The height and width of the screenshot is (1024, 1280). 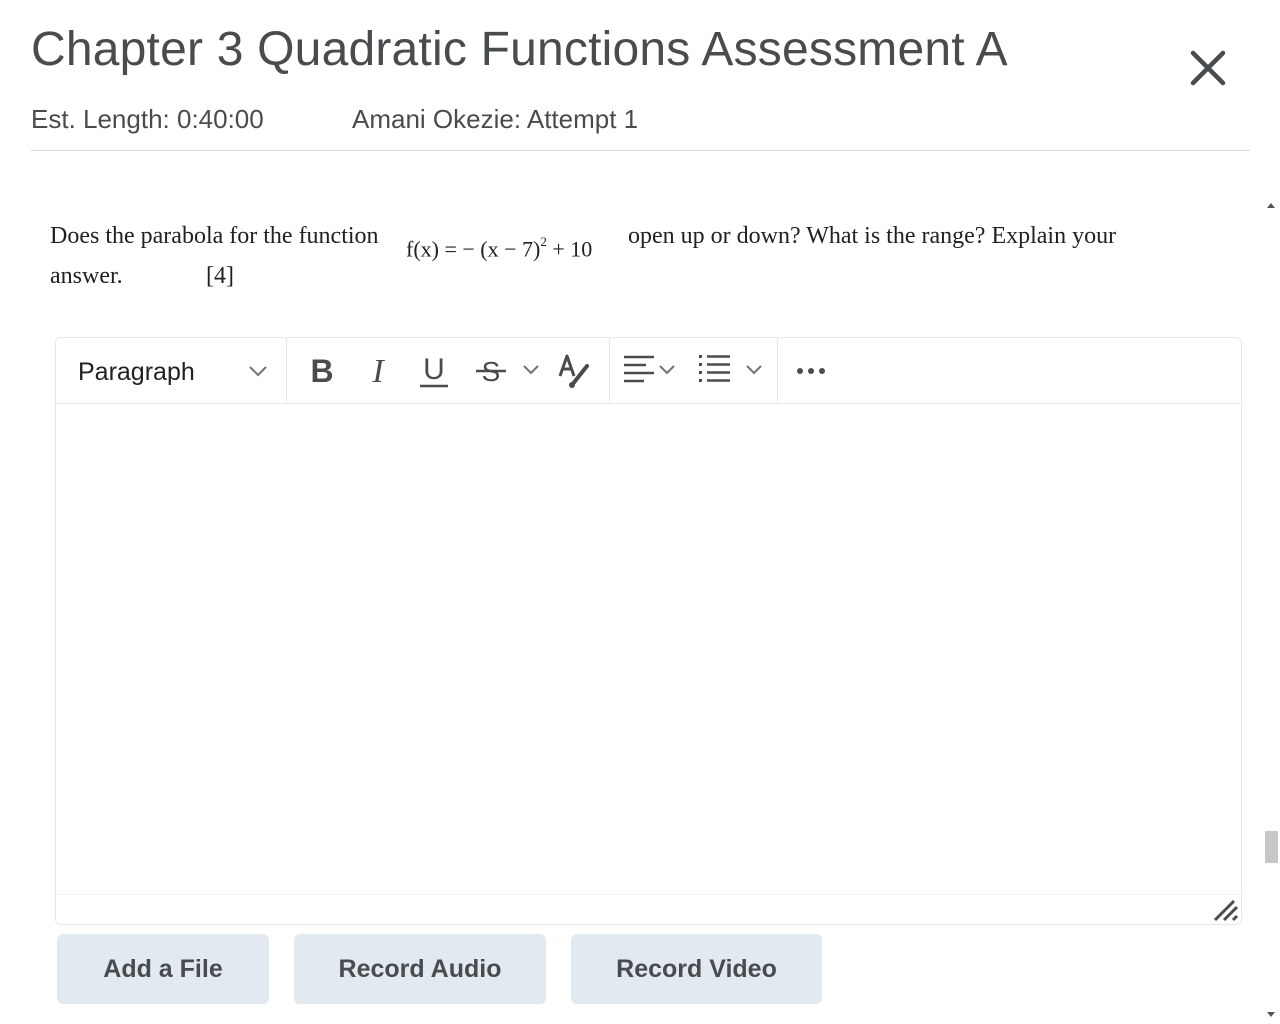 I want to click on paragraph-format-label: Paragraph, so click(x=136, y=372).